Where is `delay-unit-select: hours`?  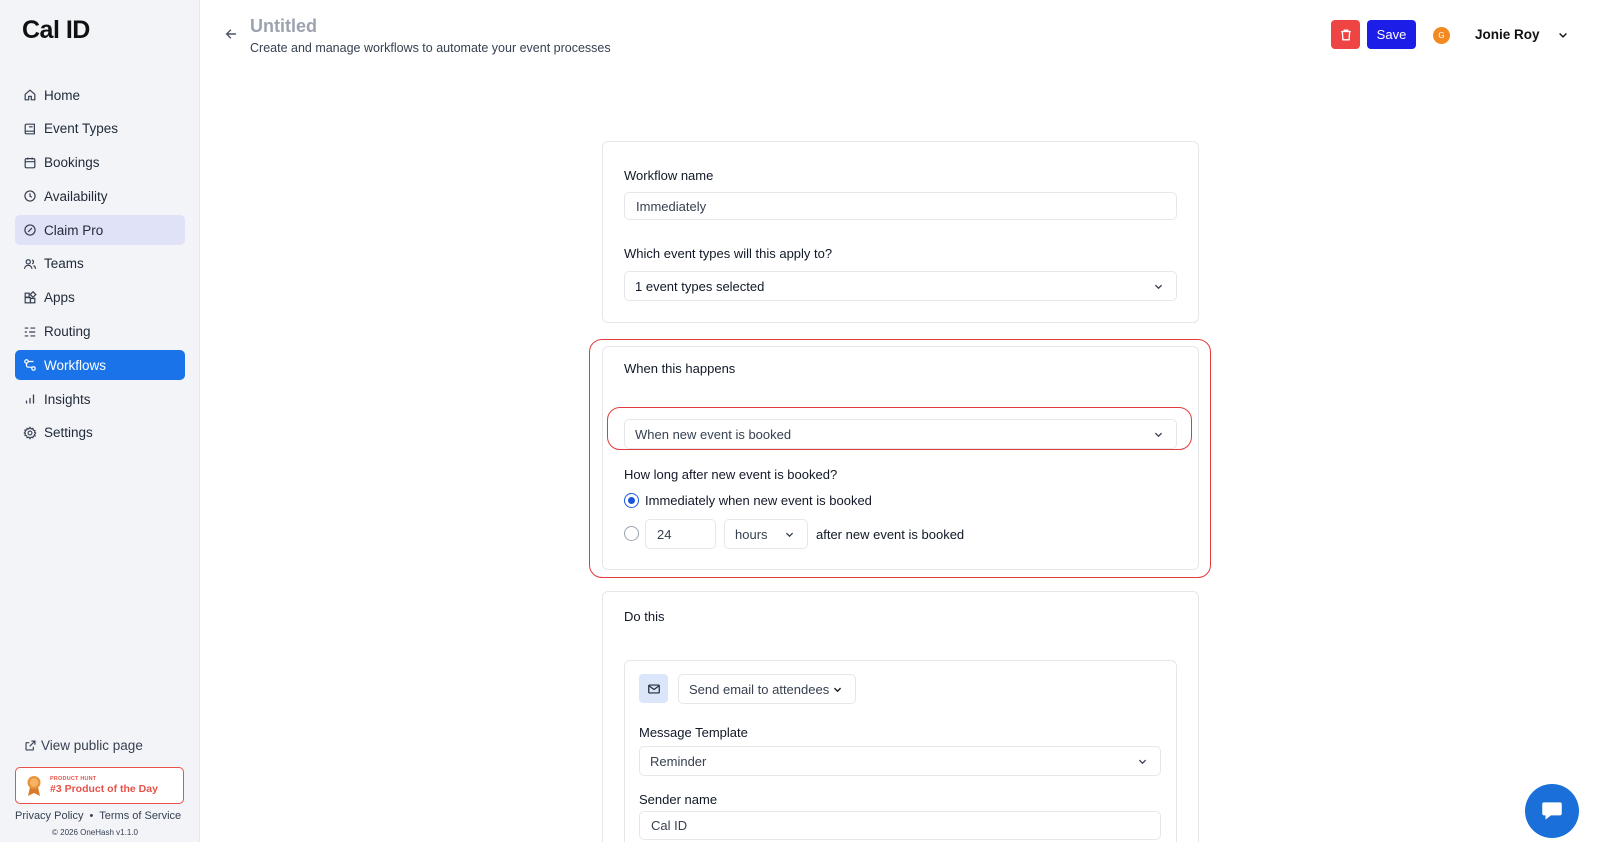
delay-unit-select: hours is located at coordinates (766, 534).